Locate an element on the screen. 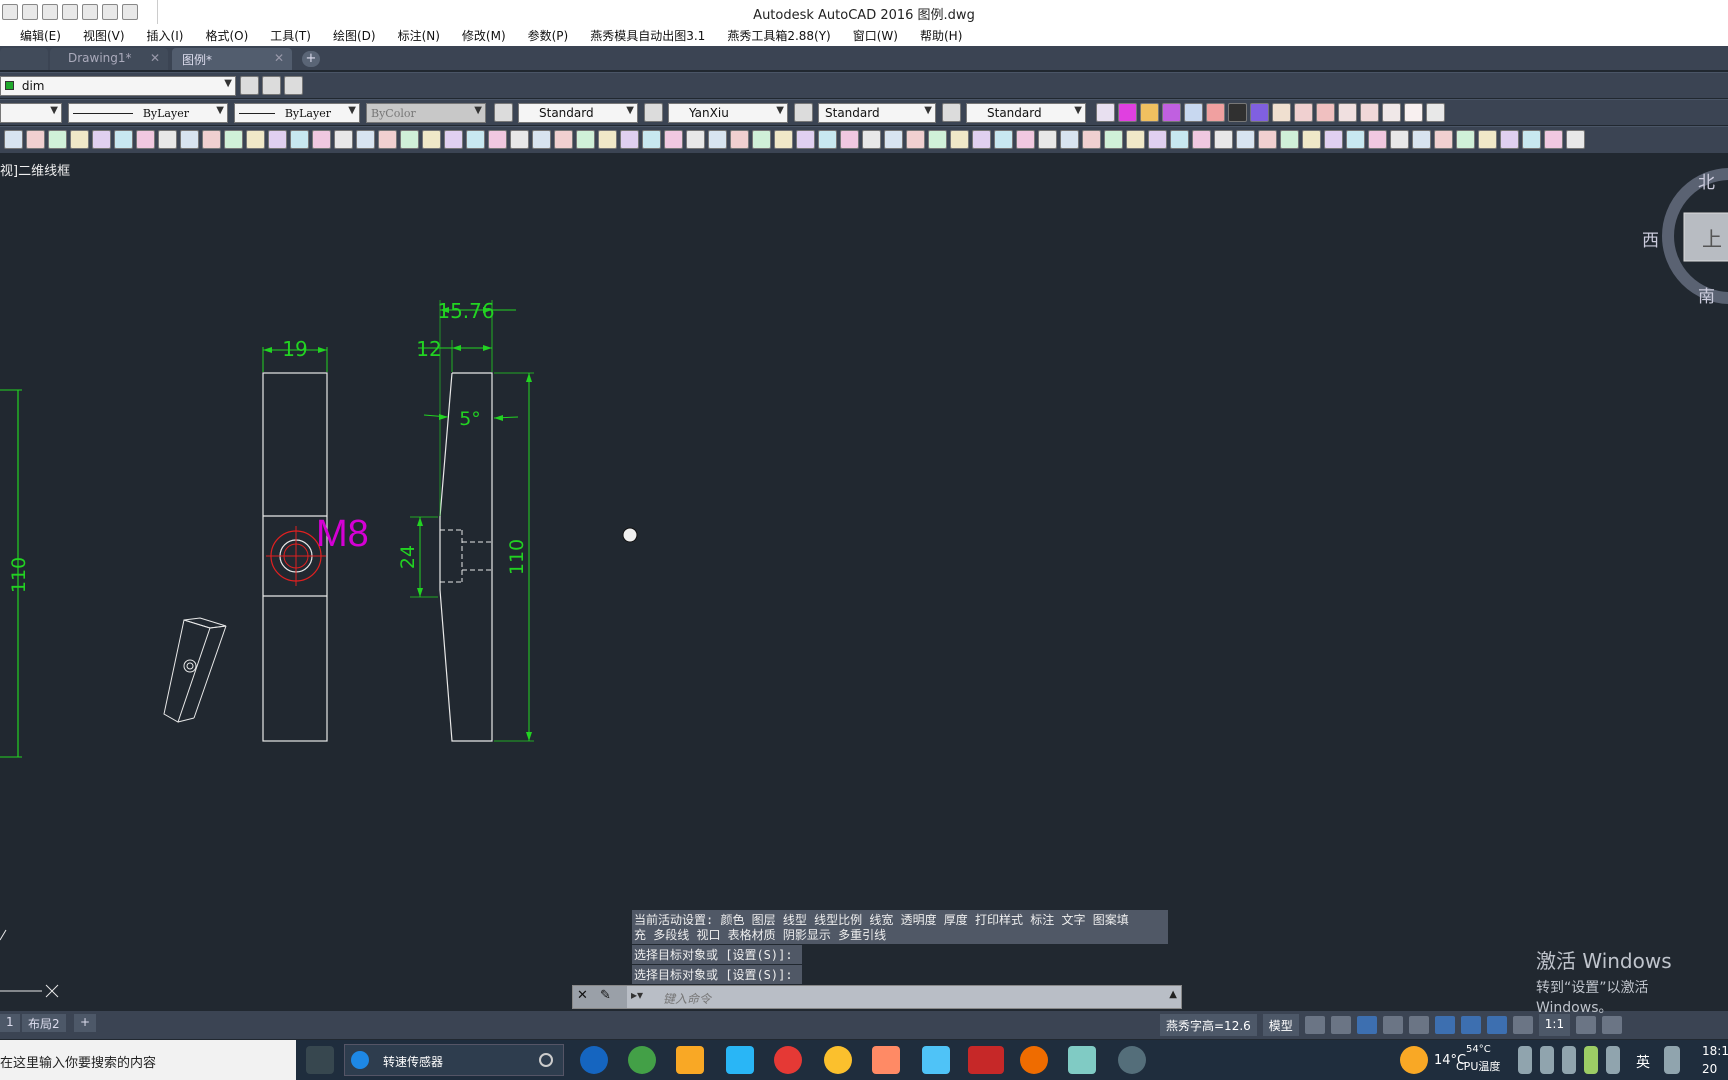  table-style-icon is located at coordinates (803, 112).